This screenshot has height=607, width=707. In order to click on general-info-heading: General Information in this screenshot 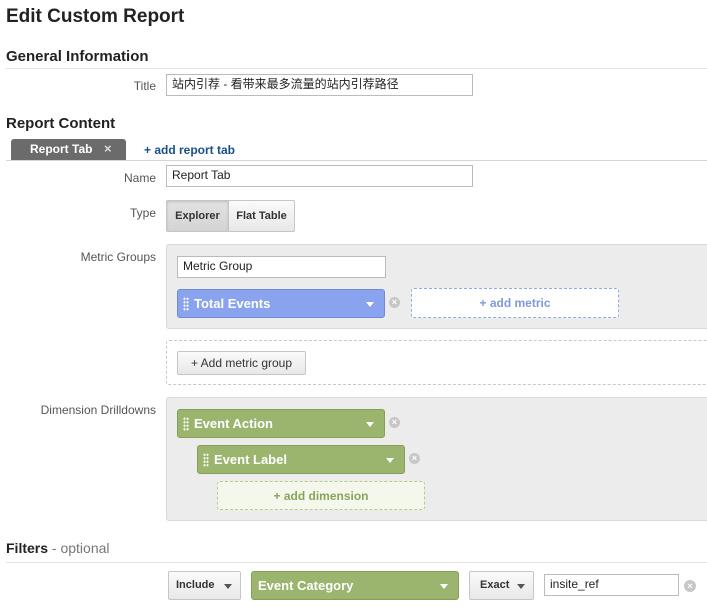, I will do `click(77, 56)`.